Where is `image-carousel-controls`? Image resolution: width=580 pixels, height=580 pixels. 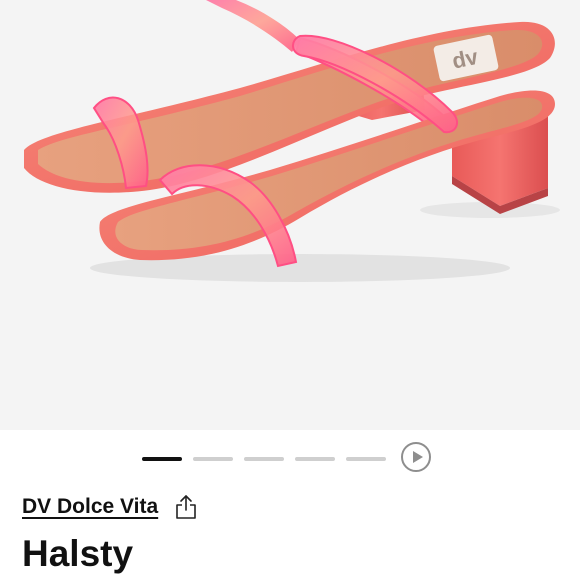
image-carousel-controls is located at coordinates (290, 459).